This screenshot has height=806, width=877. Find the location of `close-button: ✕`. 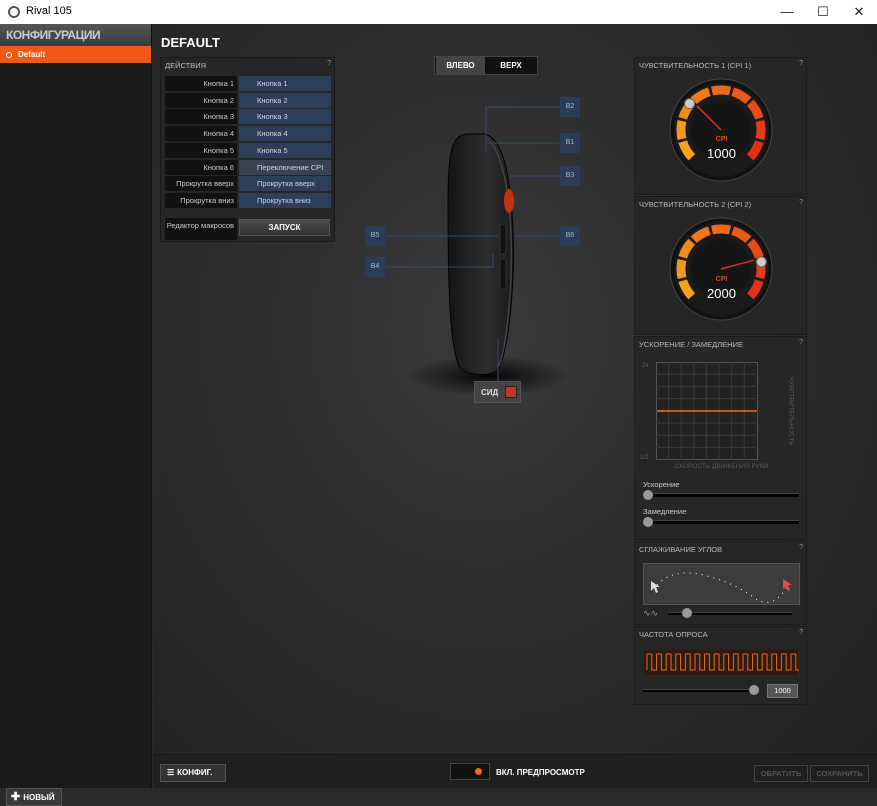

close-button: ✕ is located at coordinates (859, 12).